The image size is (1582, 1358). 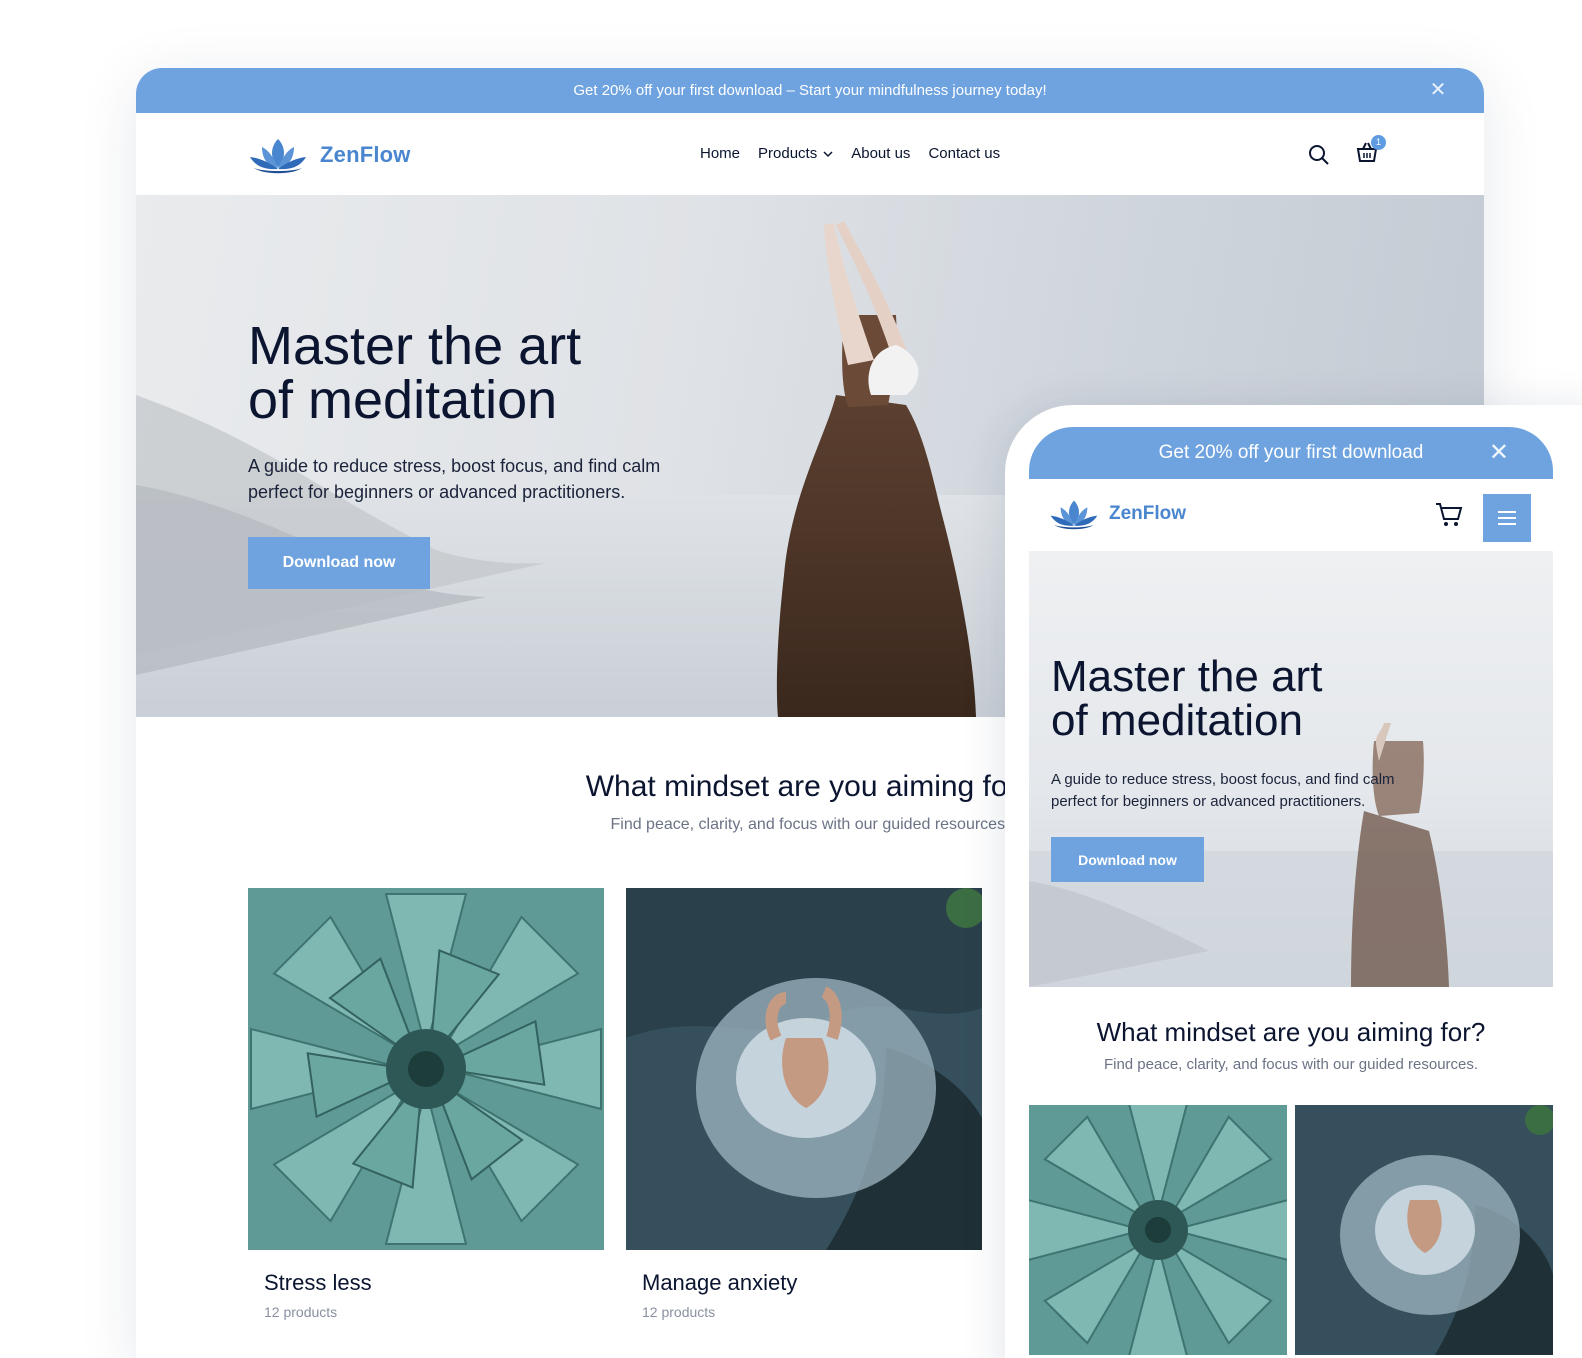 I want to click on logo: ZenFlow, so click(x=329, y=155).